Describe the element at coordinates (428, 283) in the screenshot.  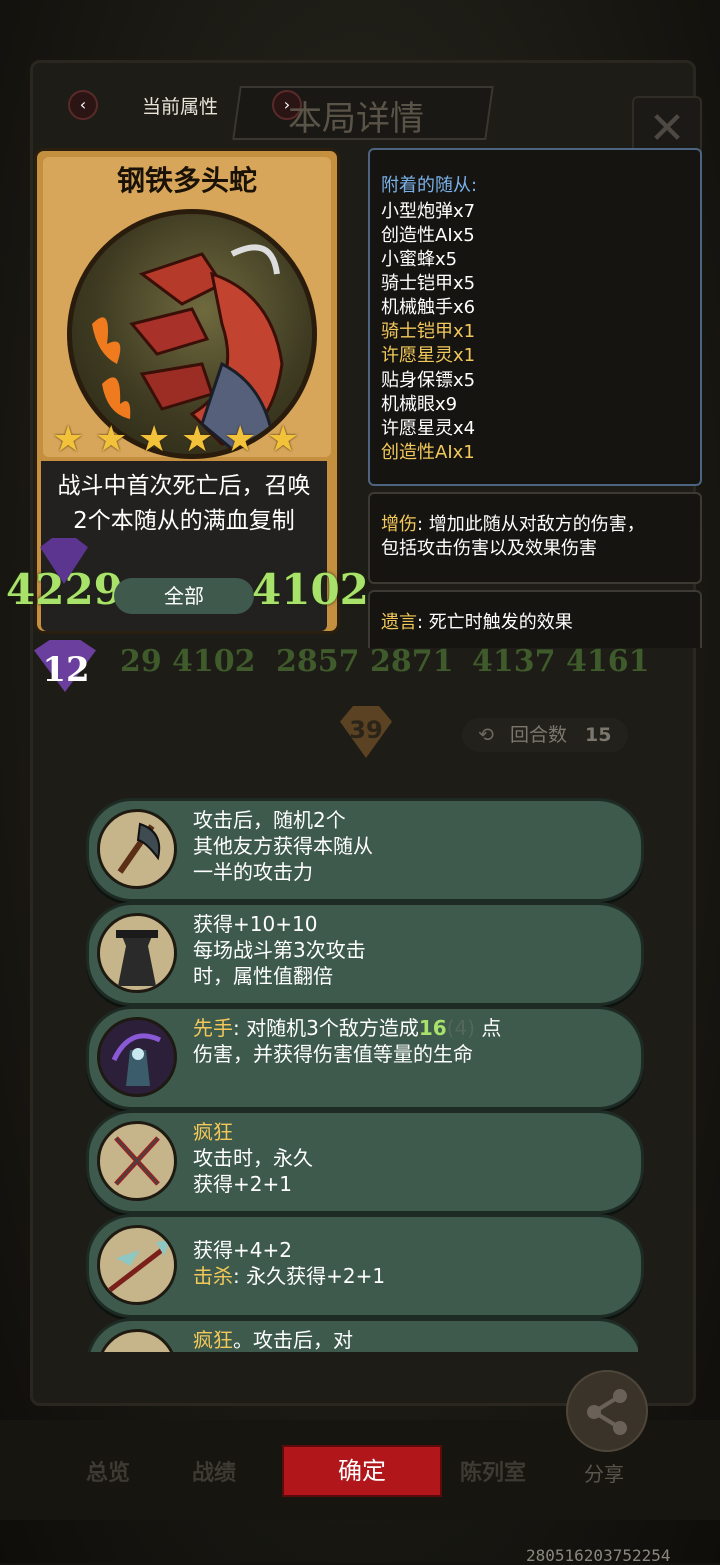
I see `minion-item: 骑士铠甲x5` at that location.